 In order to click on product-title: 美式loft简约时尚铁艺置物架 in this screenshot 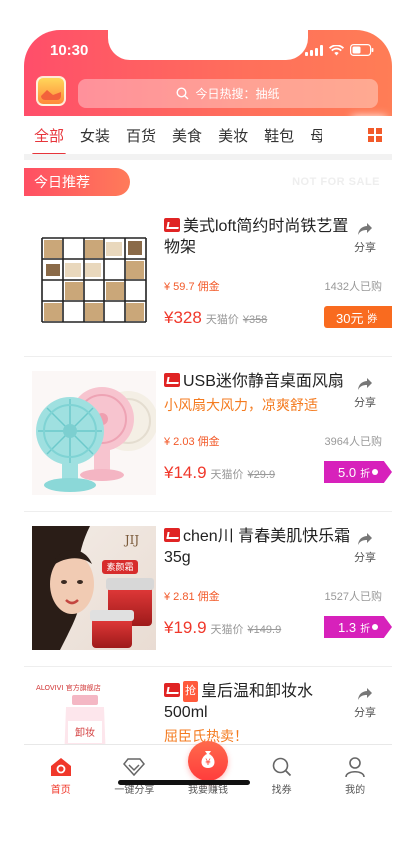, I will do `click(256, 237)`.